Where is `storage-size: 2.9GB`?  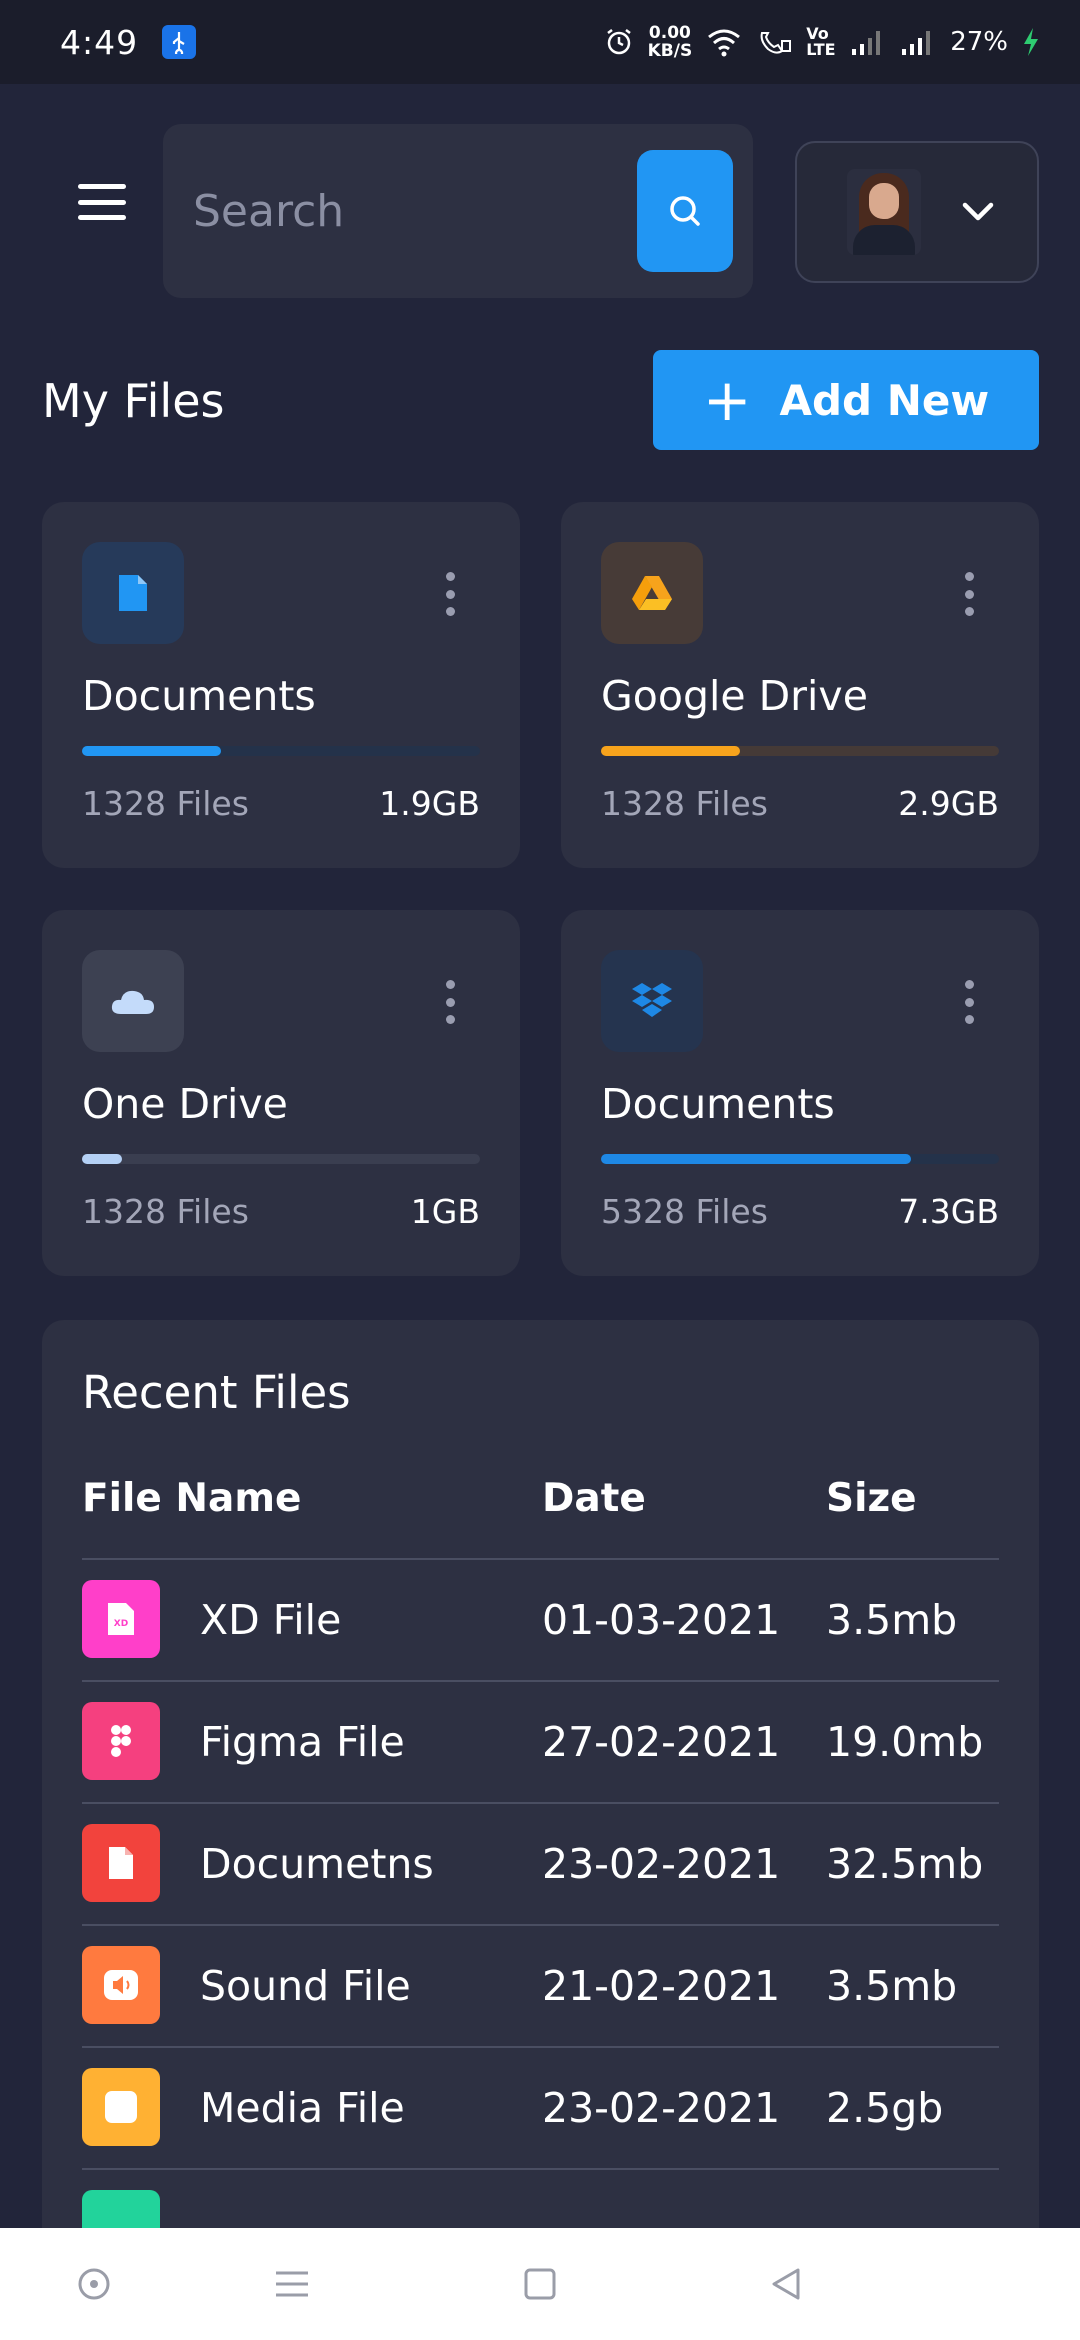 storage-size: 2.9GB is located at coordinates (948, 803).